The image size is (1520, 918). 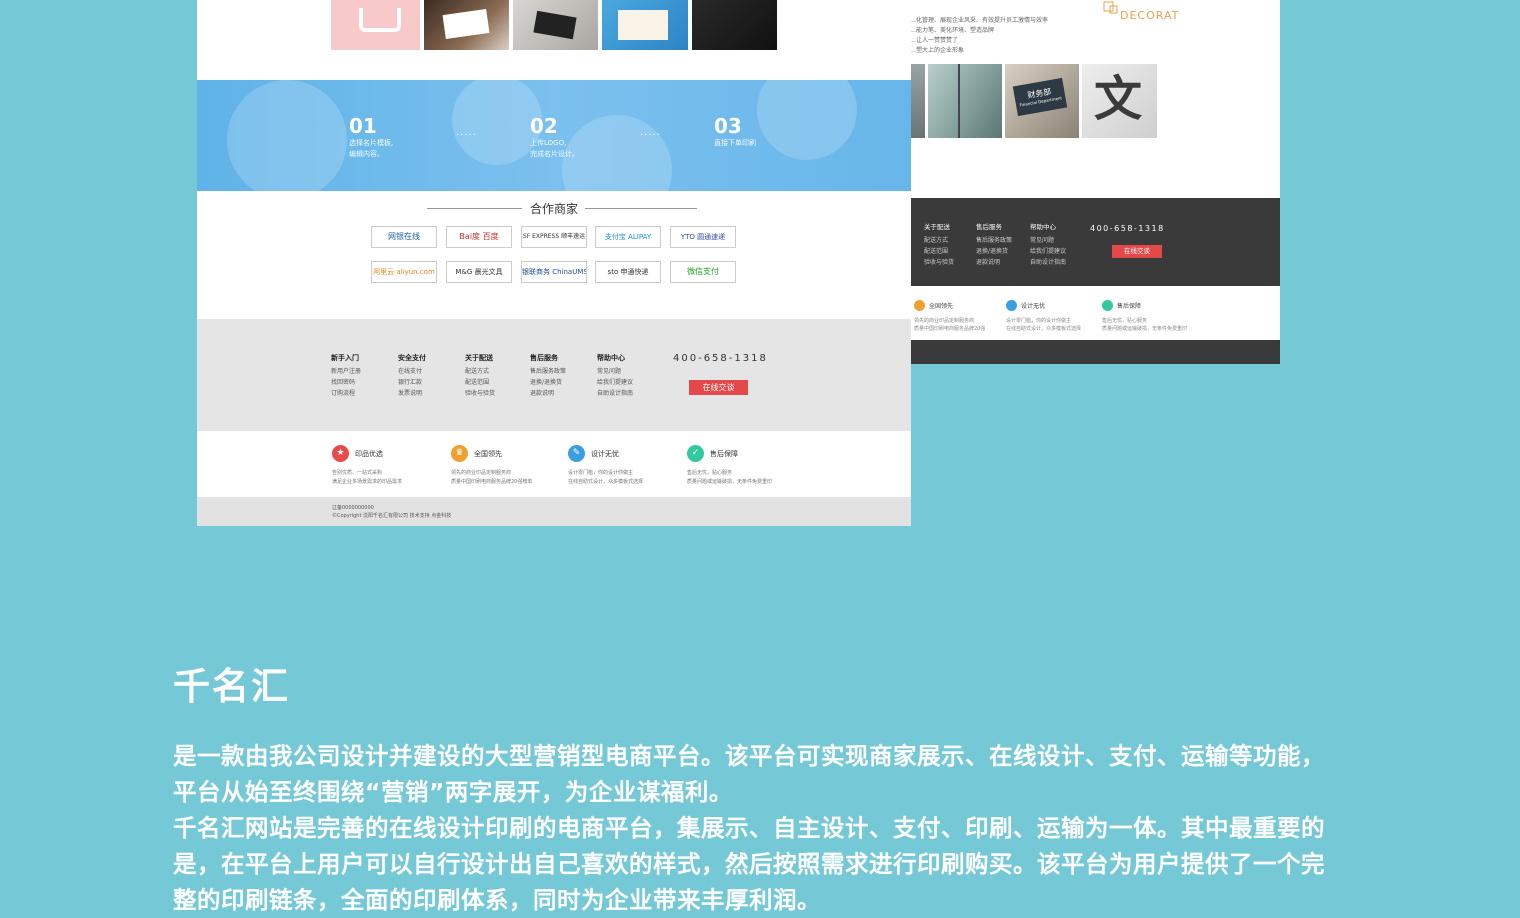 What do you see at coordinates (231, 686) in the screenshot?
I see `project-title: 千名汇` at bounding box center [231, 686].